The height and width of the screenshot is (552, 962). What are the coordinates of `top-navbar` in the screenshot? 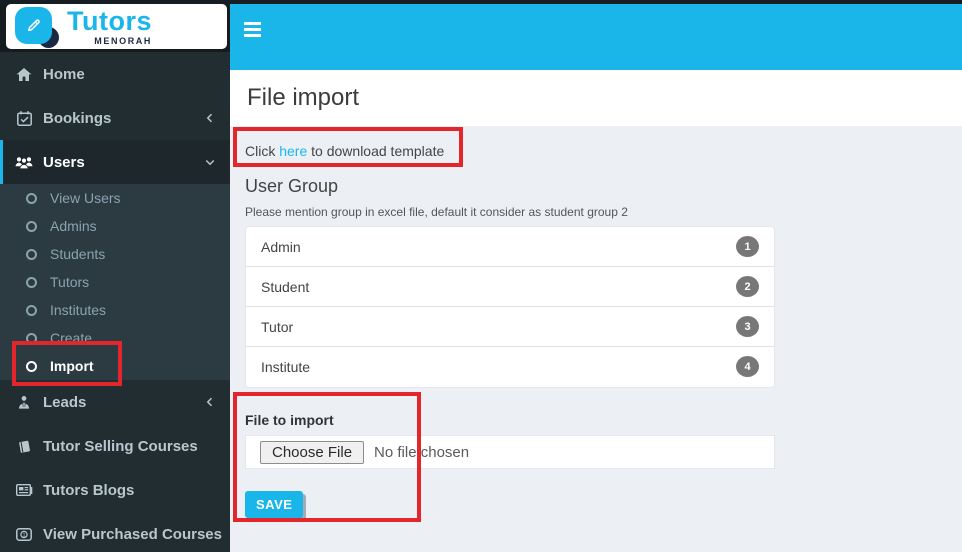 It's located at (596, 37).